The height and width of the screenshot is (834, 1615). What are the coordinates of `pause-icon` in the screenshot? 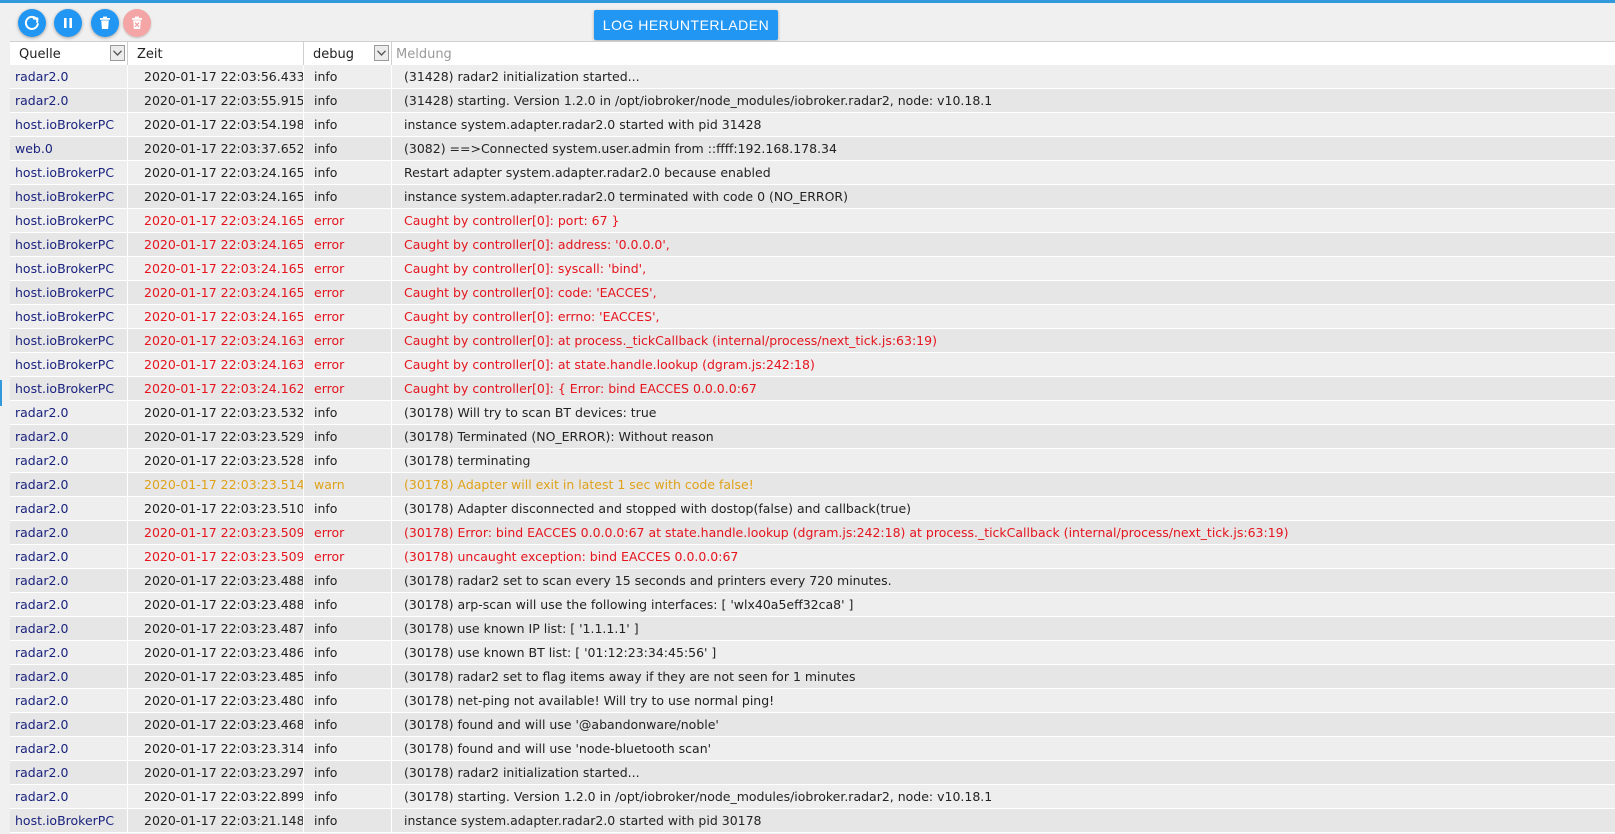 It's located at (68, 23).